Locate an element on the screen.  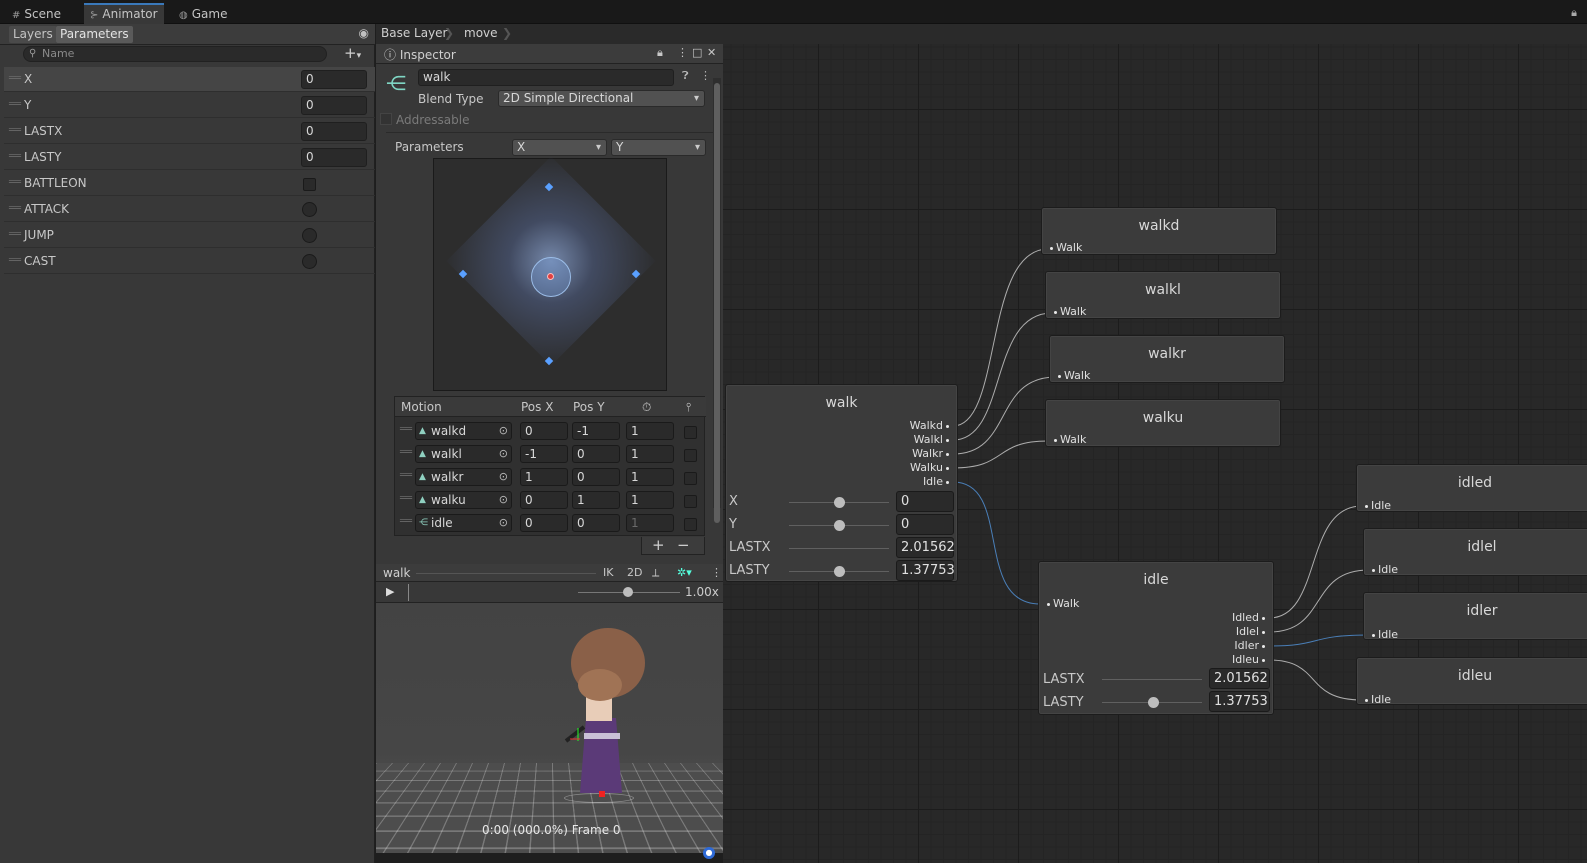
inspector-scrollbar is located at coordinates (717, 300).